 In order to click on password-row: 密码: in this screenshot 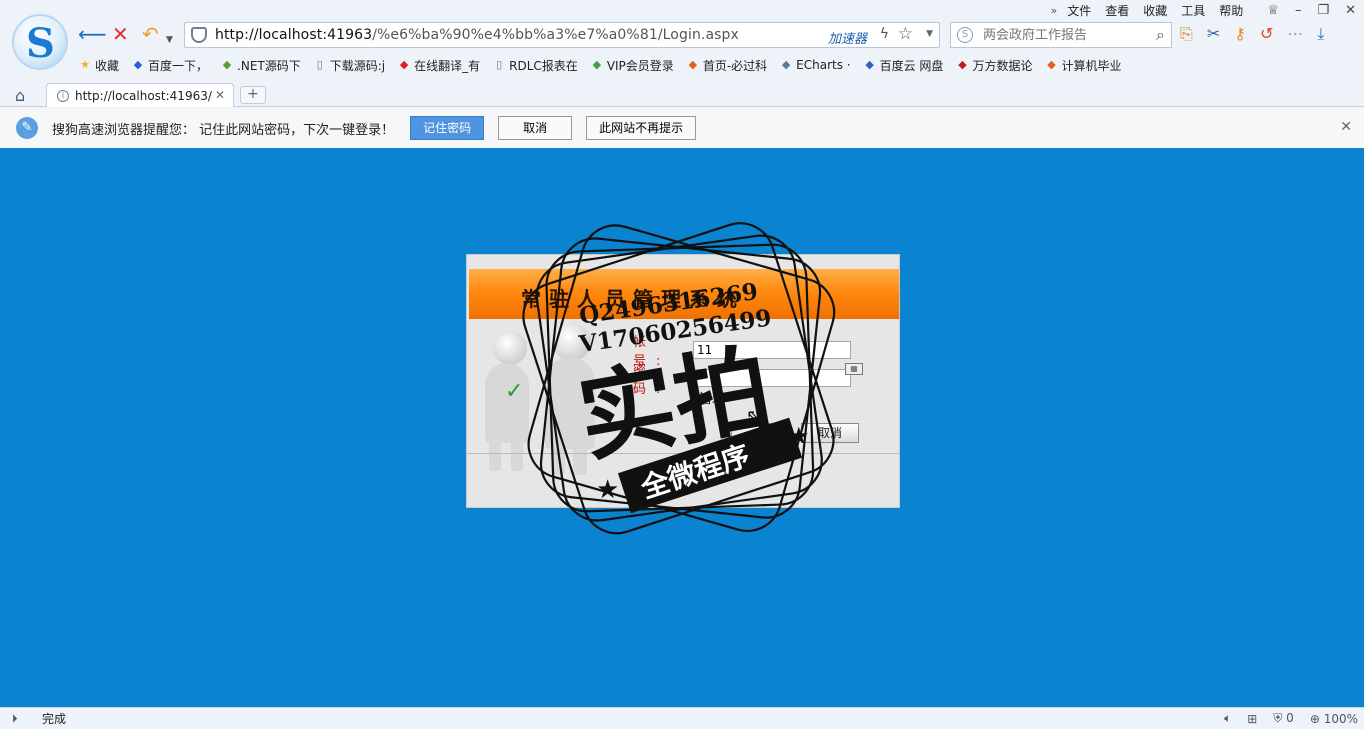, I will do `click(742, 378)`.